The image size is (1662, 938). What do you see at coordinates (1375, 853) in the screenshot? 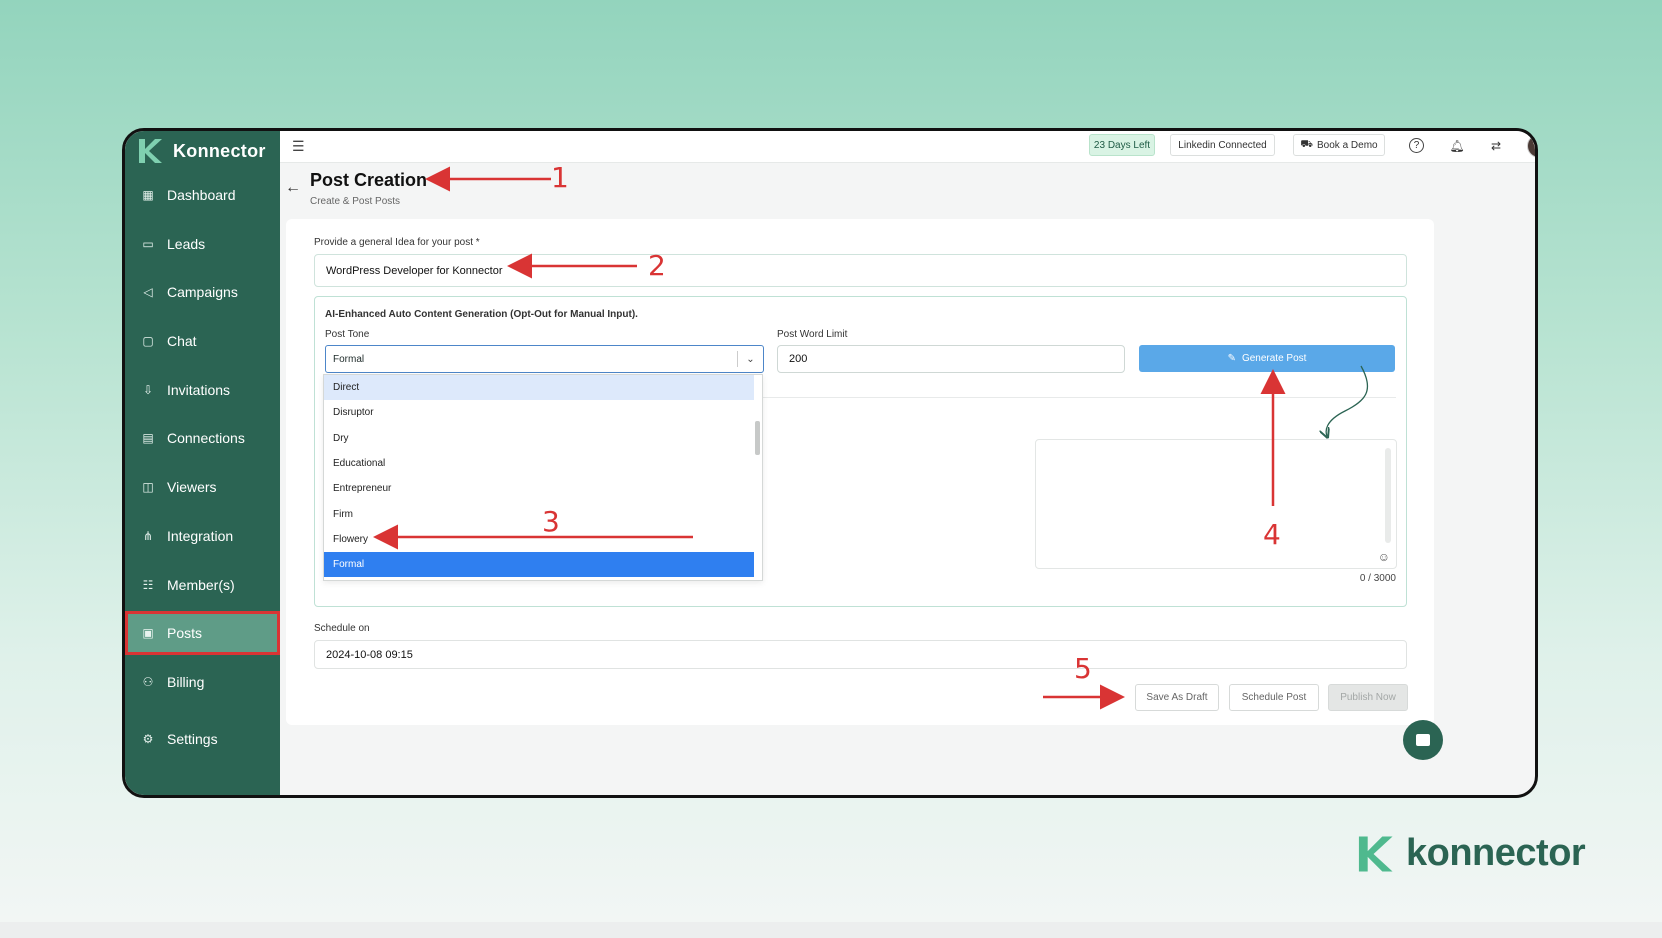
I see `konnector-logo-icon` at bounding box center [1375, 853].